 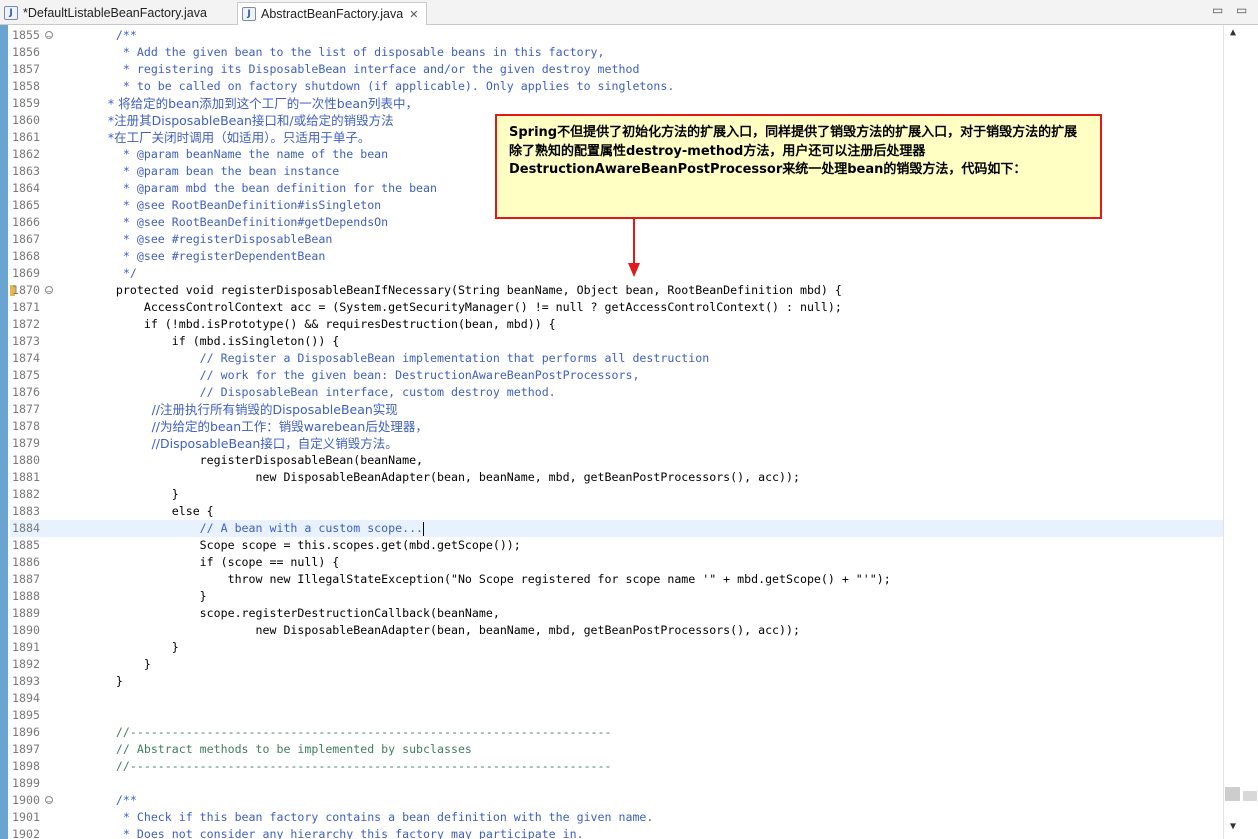 I want to click on scroll-thumb, so click(x=1232, y=794).